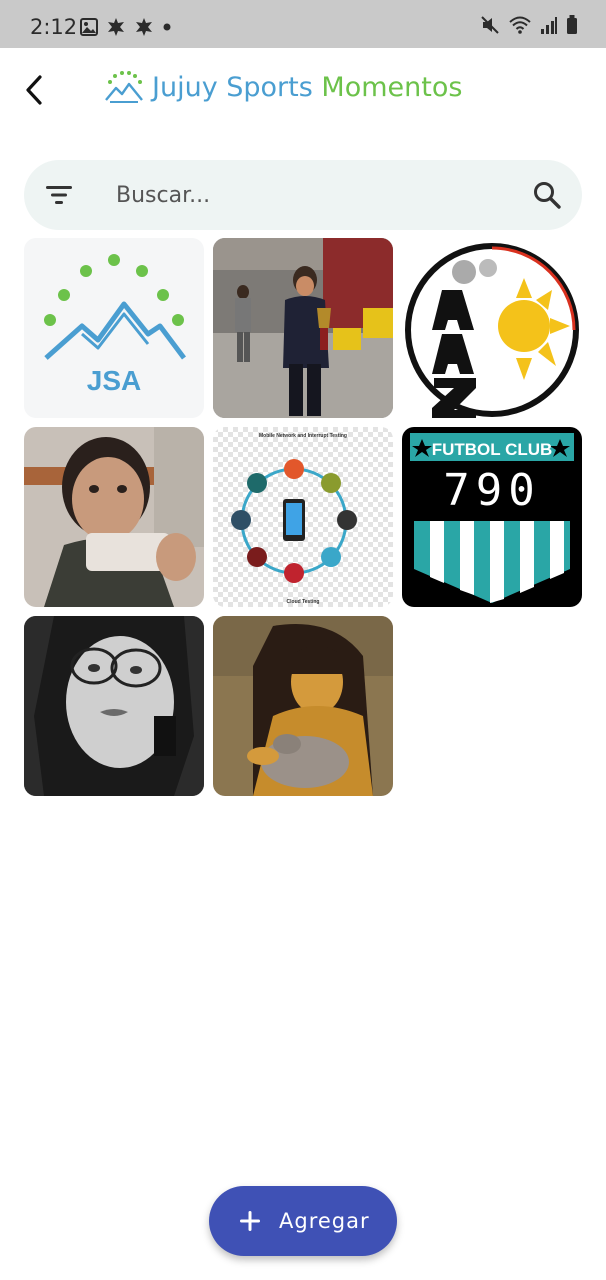 The width and height of the screenshot is (606, 1280). What do you see at coordinates (232, 87) in the screenshot?
I see `app-title-part1: Jujuy Sports` at bounding box center [232, 87].